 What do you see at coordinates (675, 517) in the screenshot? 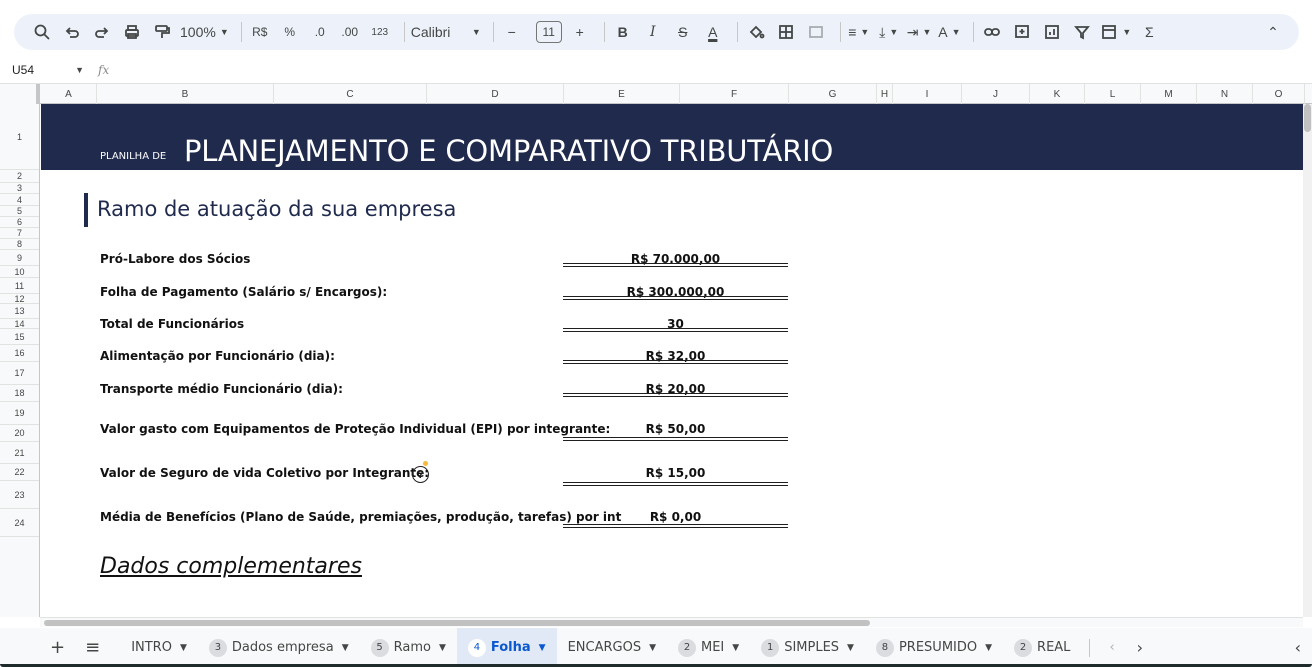
I see `field-value: R$ 0,00` at bounding box center [675, 517].